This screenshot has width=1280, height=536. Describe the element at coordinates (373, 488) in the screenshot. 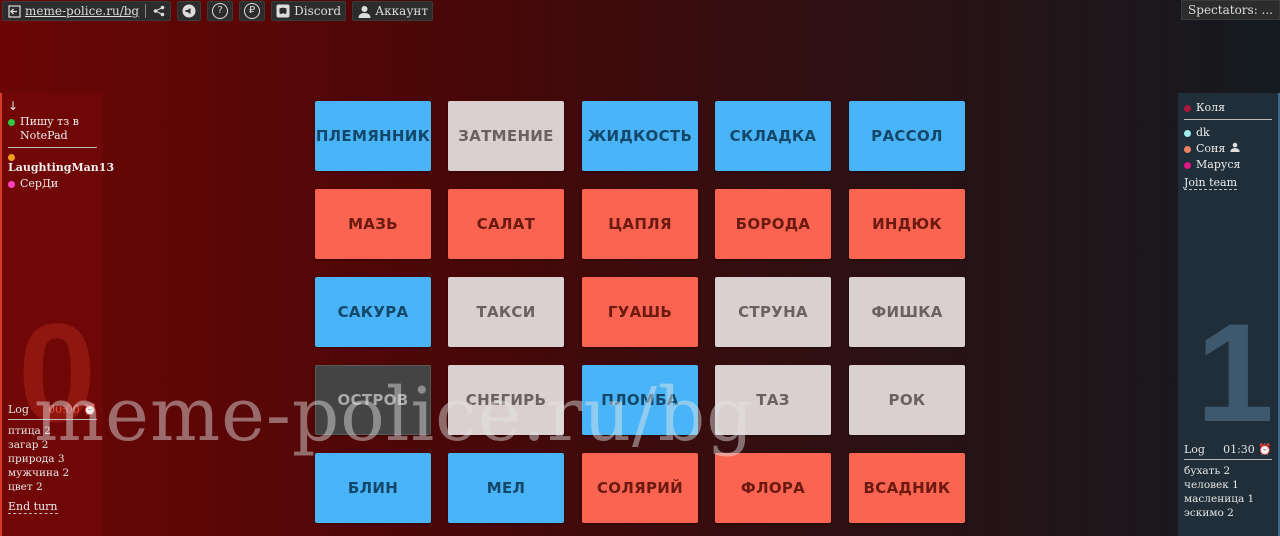

I see `word-card: БЛИН` at that location.